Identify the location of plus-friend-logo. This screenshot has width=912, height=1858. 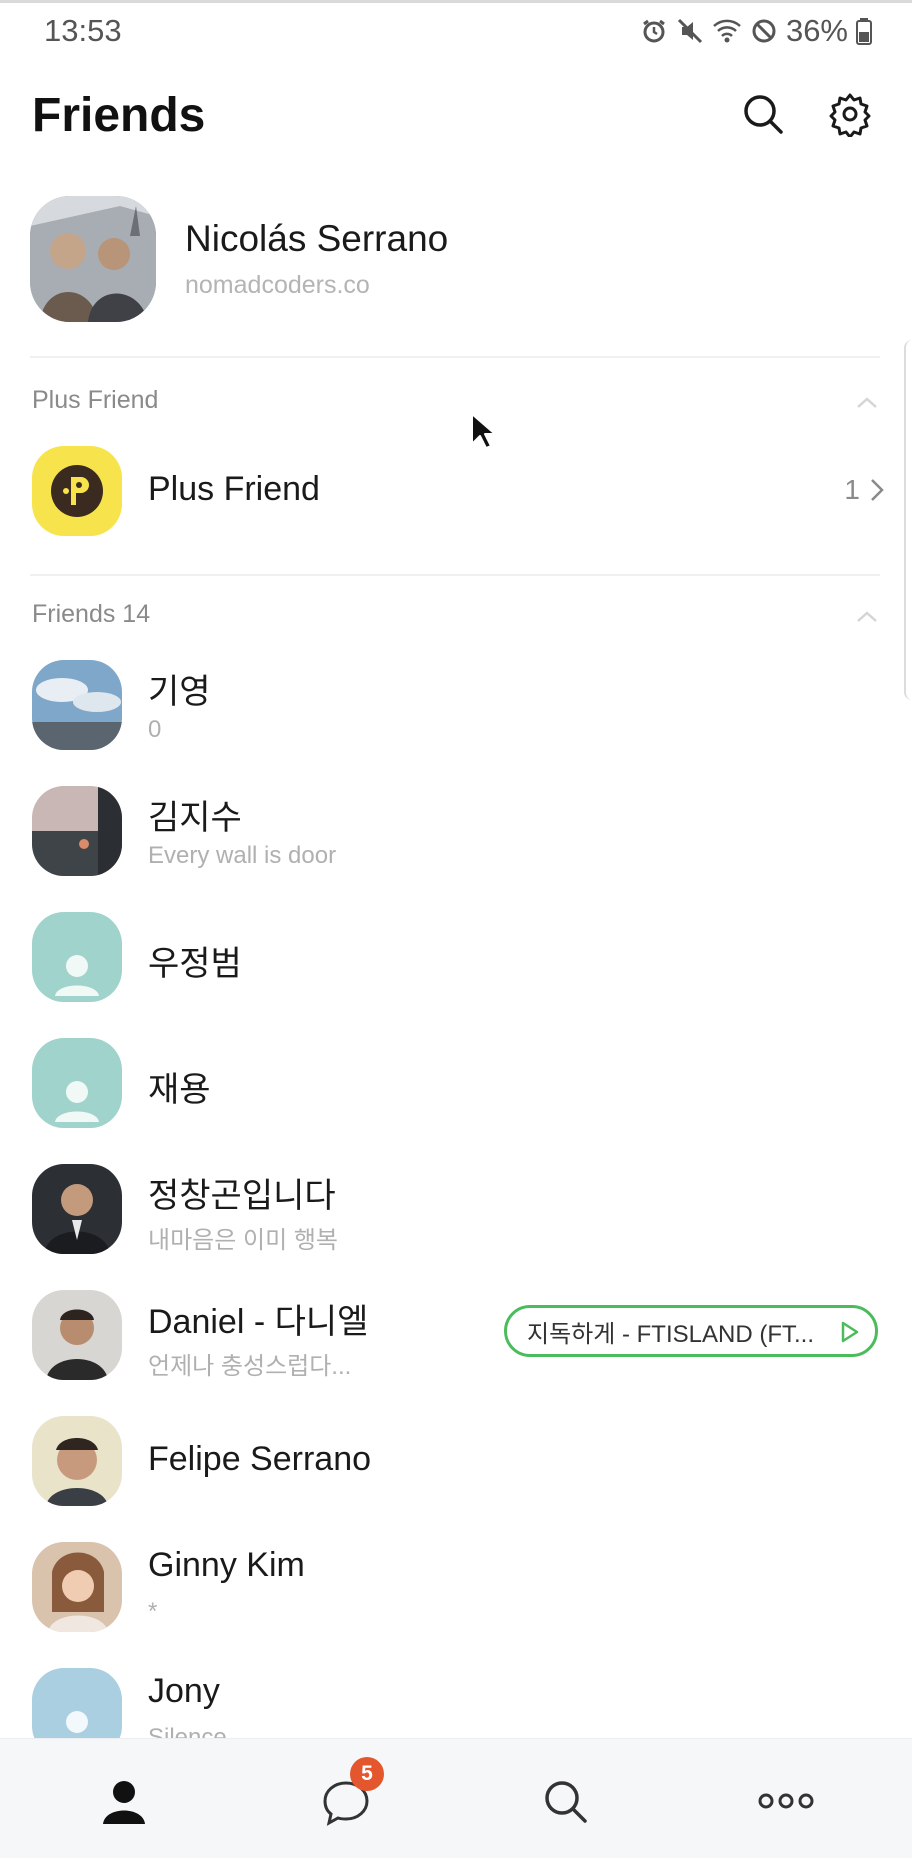
(77, 491).